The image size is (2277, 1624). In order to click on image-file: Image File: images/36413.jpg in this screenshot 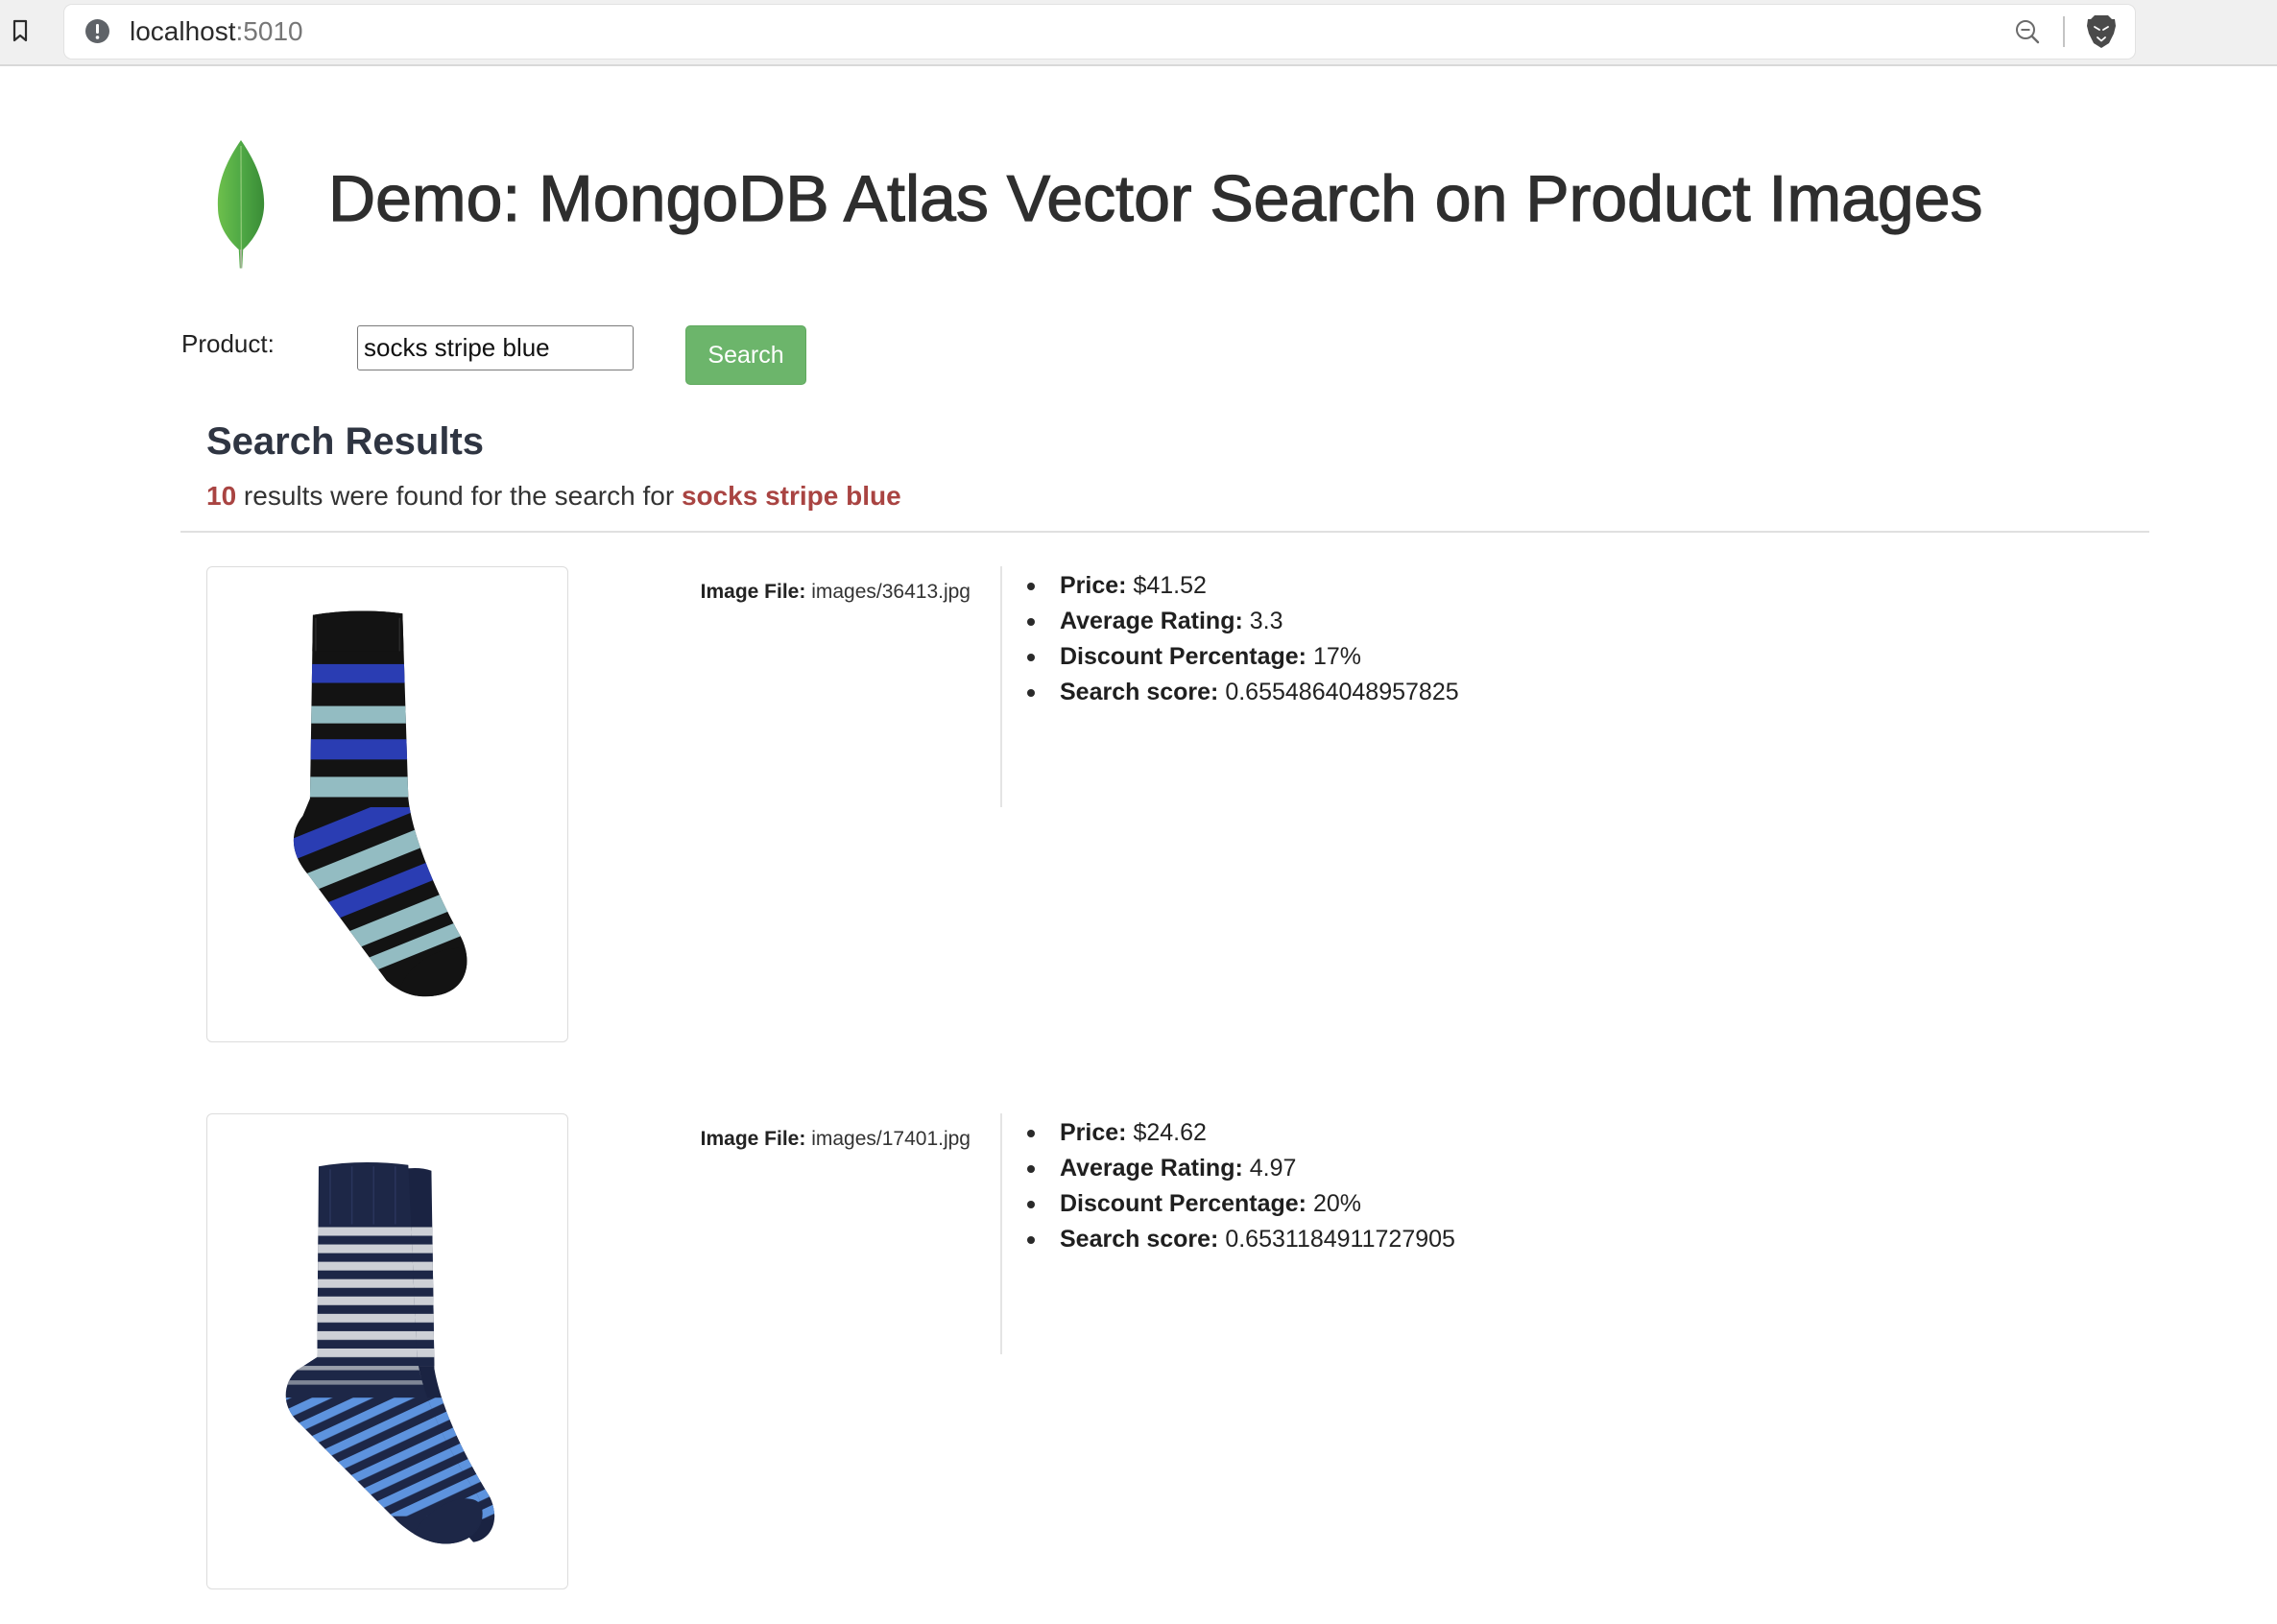, I will do `click(836, 593)`.